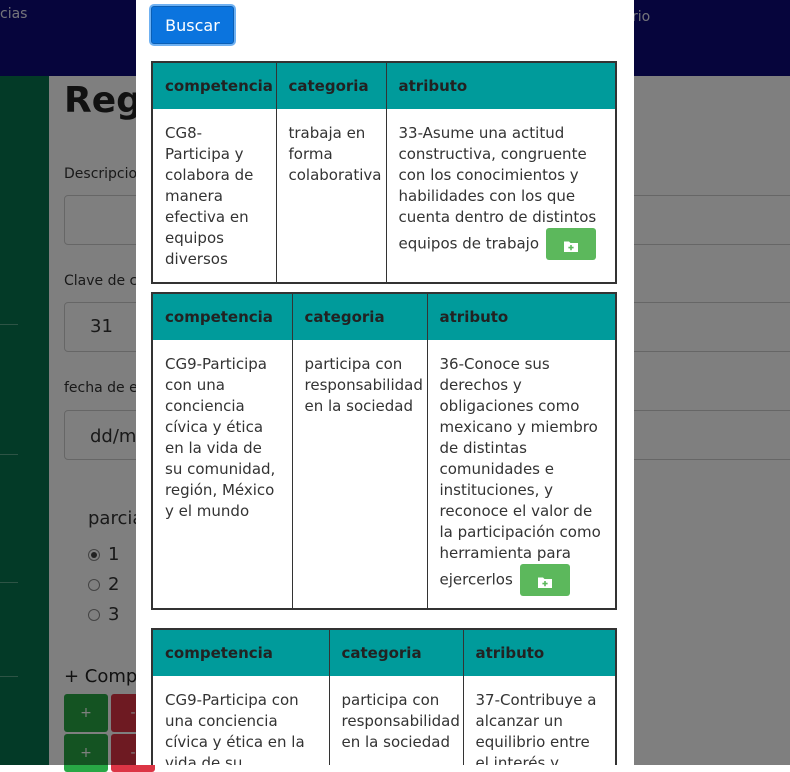 The width and height of the screenshot is (790, 772). Describe the element at coordinates (331, 196) in the screenshot. I see `categoria-cell: trabaja en forma colaborativa` at that location.